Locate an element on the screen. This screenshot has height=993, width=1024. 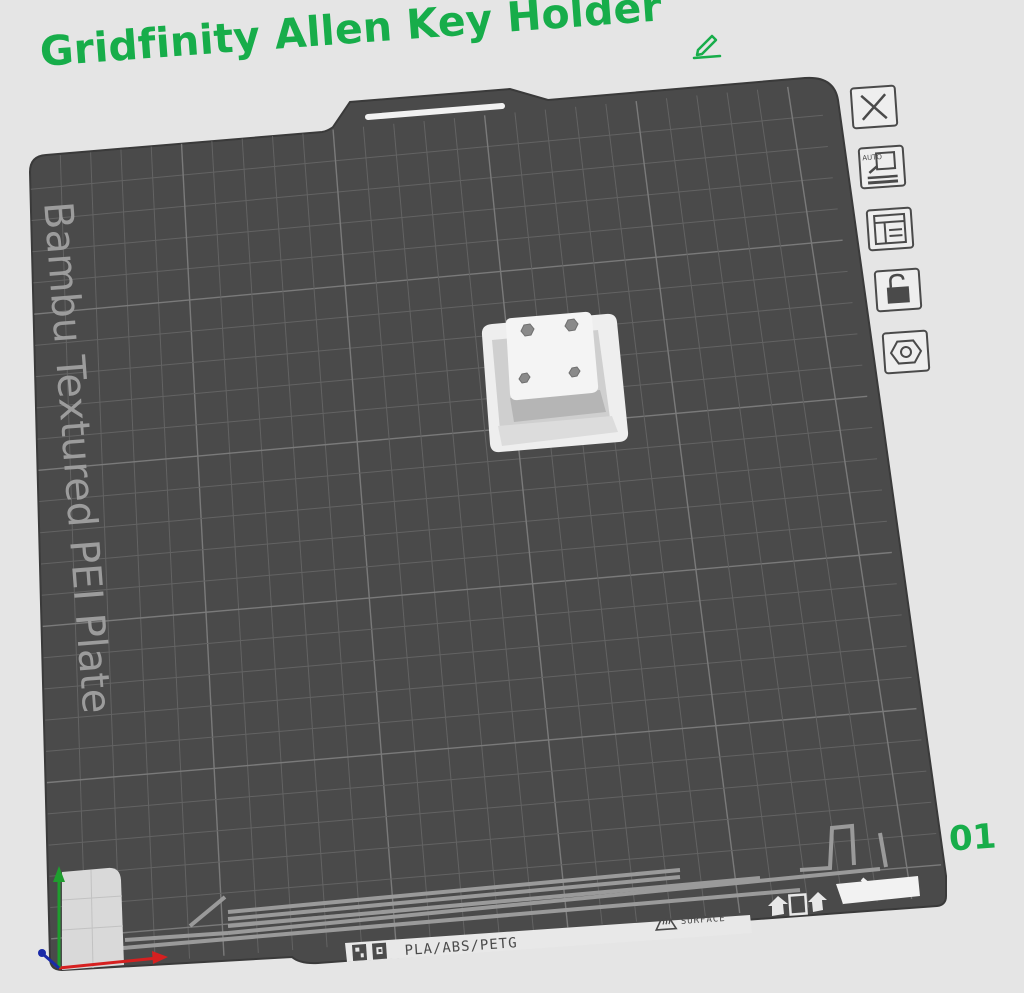
auto-orient-button: AUTO is located at coordinates (882, 167).